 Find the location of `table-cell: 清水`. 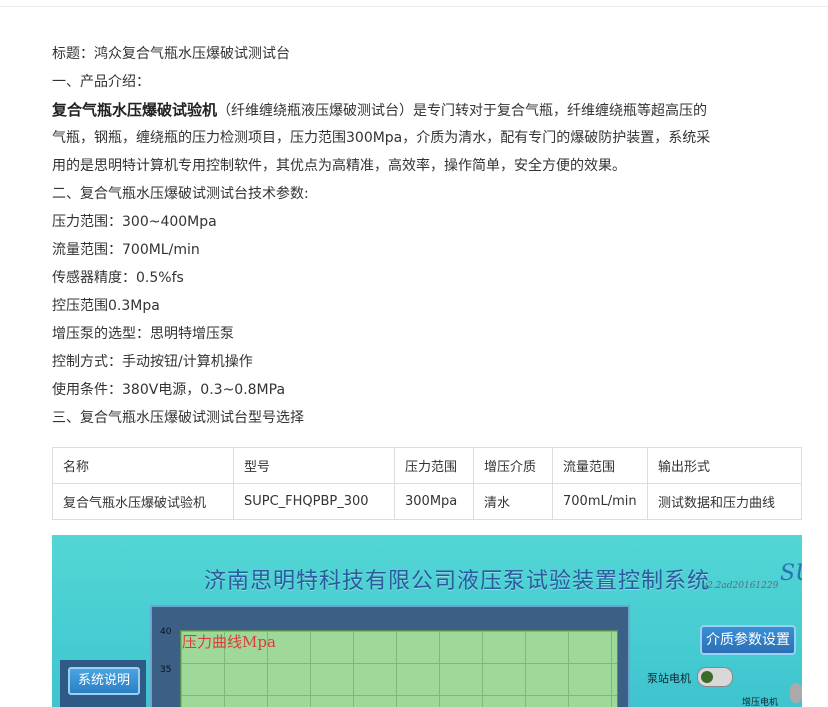

table-cell: 清水 is located at coordinates (513, 501).